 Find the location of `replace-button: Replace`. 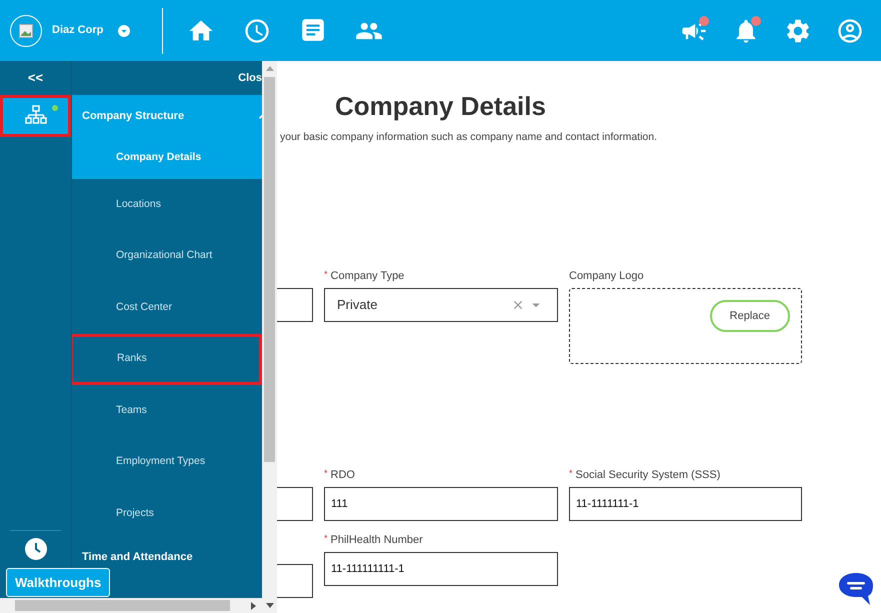

replace-button: Replace is located at coordinates (750, 316).